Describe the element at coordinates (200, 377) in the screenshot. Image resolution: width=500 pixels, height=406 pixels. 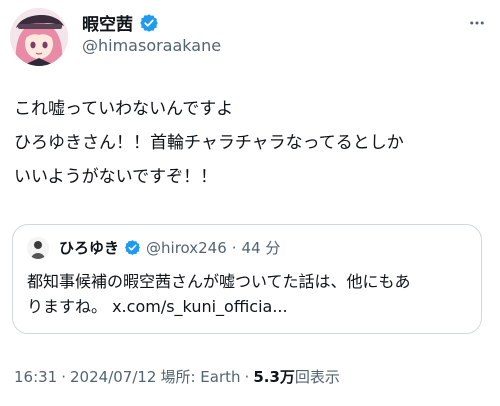
I see `tweet-location: 場所: Earth` at that location.